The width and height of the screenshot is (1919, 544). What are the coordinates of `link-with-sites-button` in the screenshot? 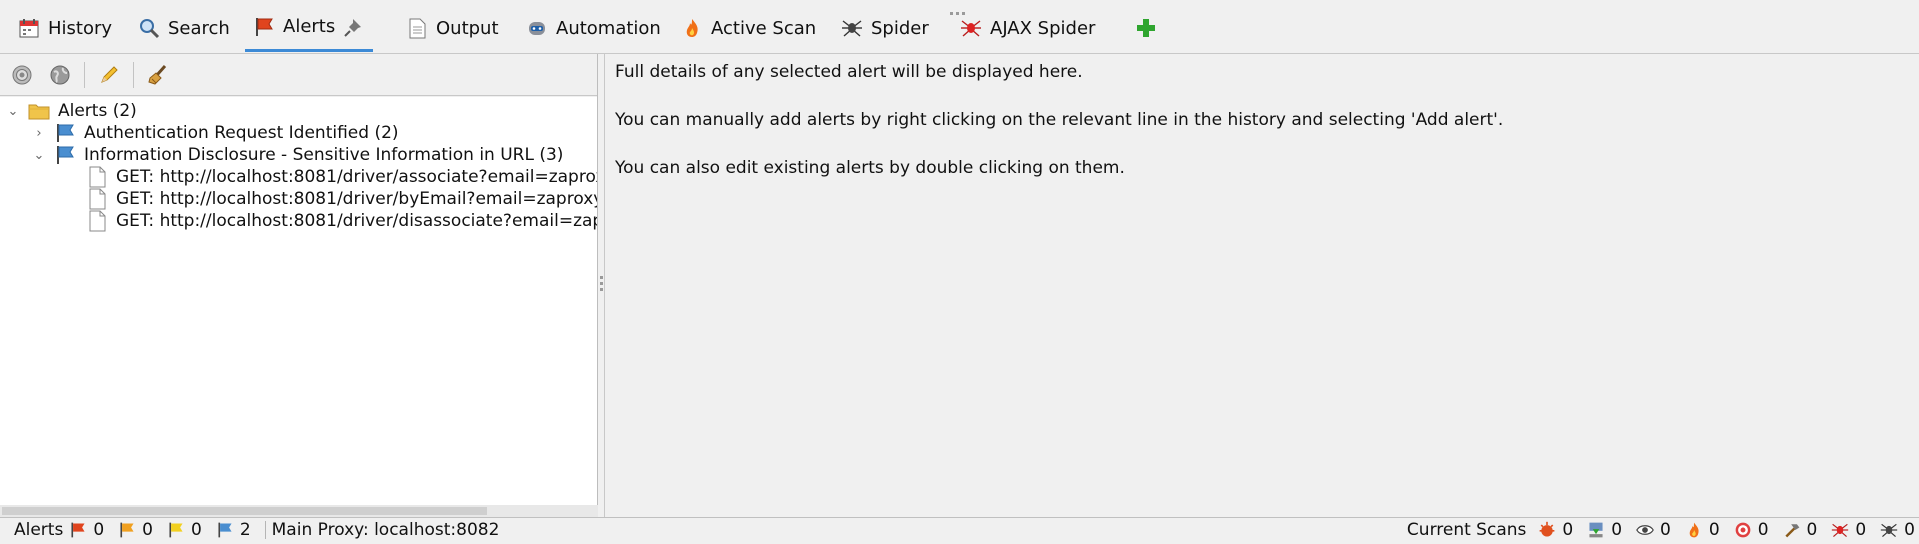 It's located at (60, 75).